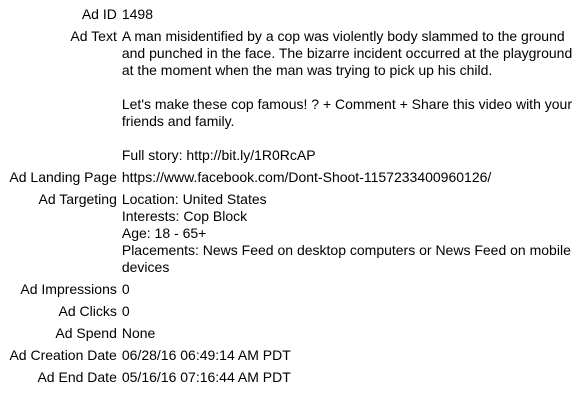  I want to click on ad-id-label: Ad ID, so click(99, 14).